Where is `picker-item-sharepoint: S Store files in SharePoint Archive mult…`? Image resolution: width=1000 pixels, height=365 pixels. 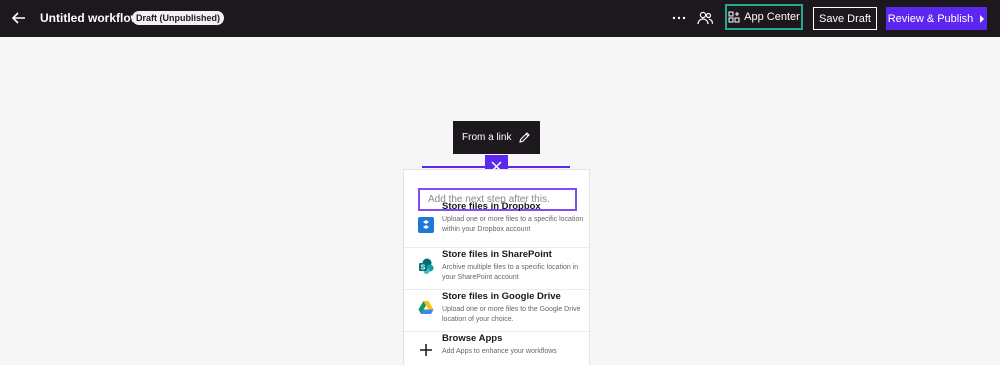
picker-item-sharepoint: S Store files in SharePoint Archive mult… is located at coordinates (496, 268).